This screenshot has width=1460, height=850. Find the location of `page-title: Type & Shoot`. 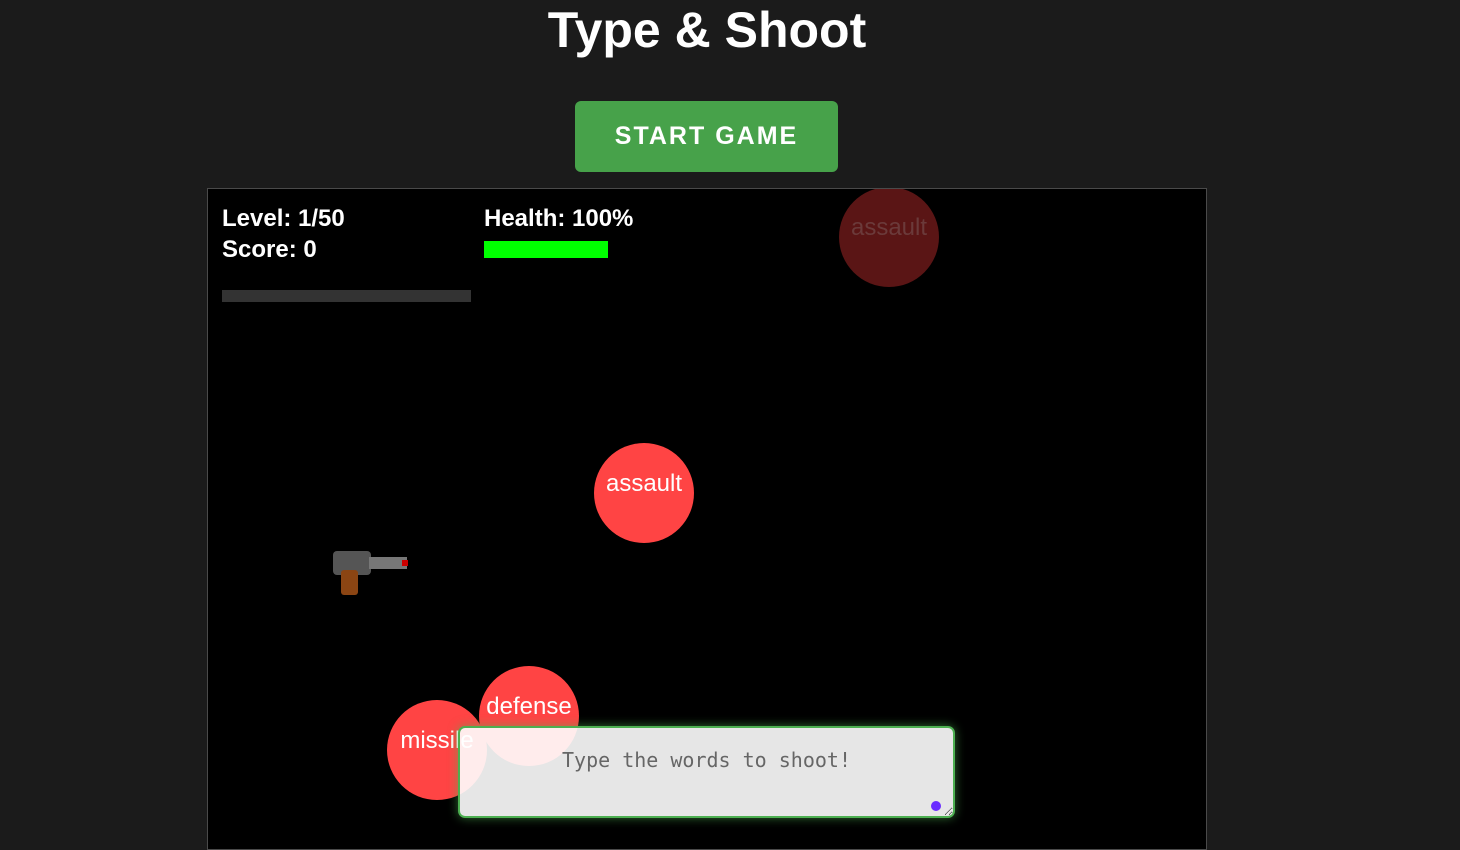

page-title: Type & Shoot is located at coordinates (707, 30).